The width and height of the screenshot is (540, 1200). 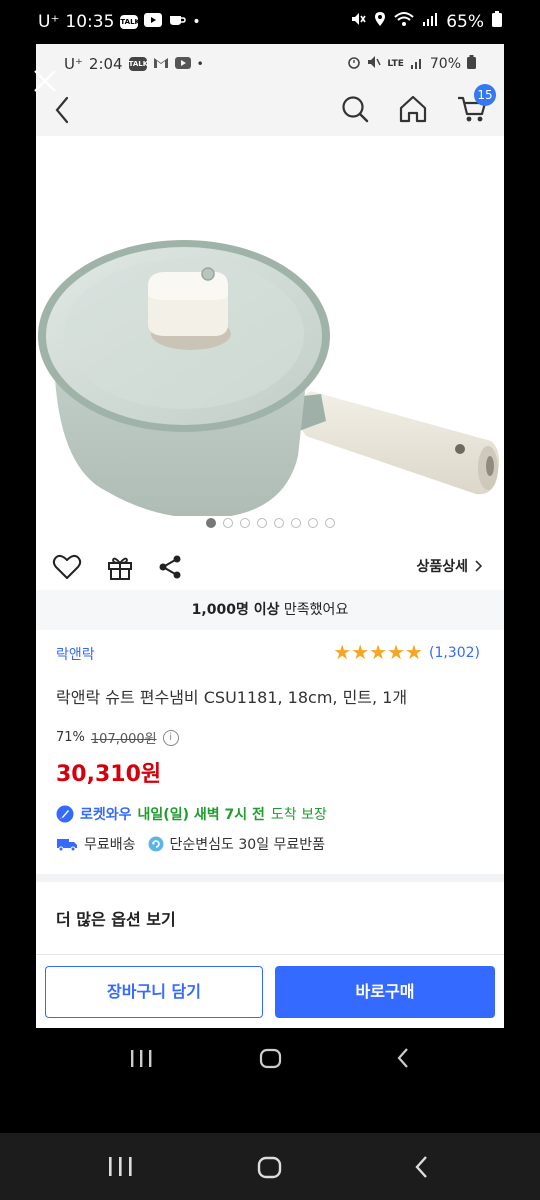 I want to click on home-button, so click(x=413, y=111).